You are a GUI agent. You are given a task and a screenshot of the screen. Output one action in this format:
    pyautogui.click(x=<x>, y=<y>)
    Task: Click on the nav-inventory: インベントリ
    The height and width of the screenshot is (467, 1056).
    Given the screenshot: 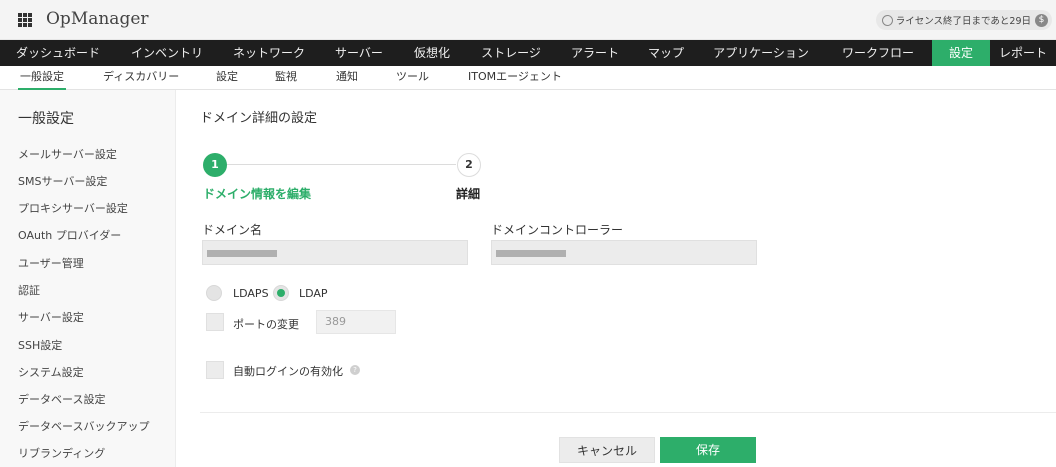 What is the action you would take?
    pyautogui.click(x=167, y=53)
    